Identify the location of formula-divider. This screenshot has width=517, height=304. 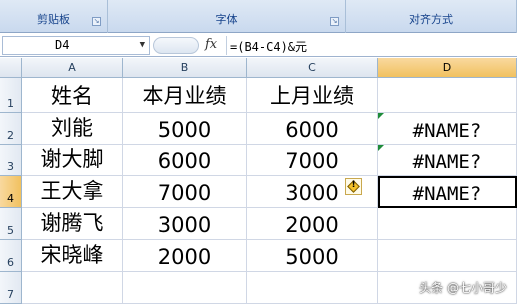
(226, 45).